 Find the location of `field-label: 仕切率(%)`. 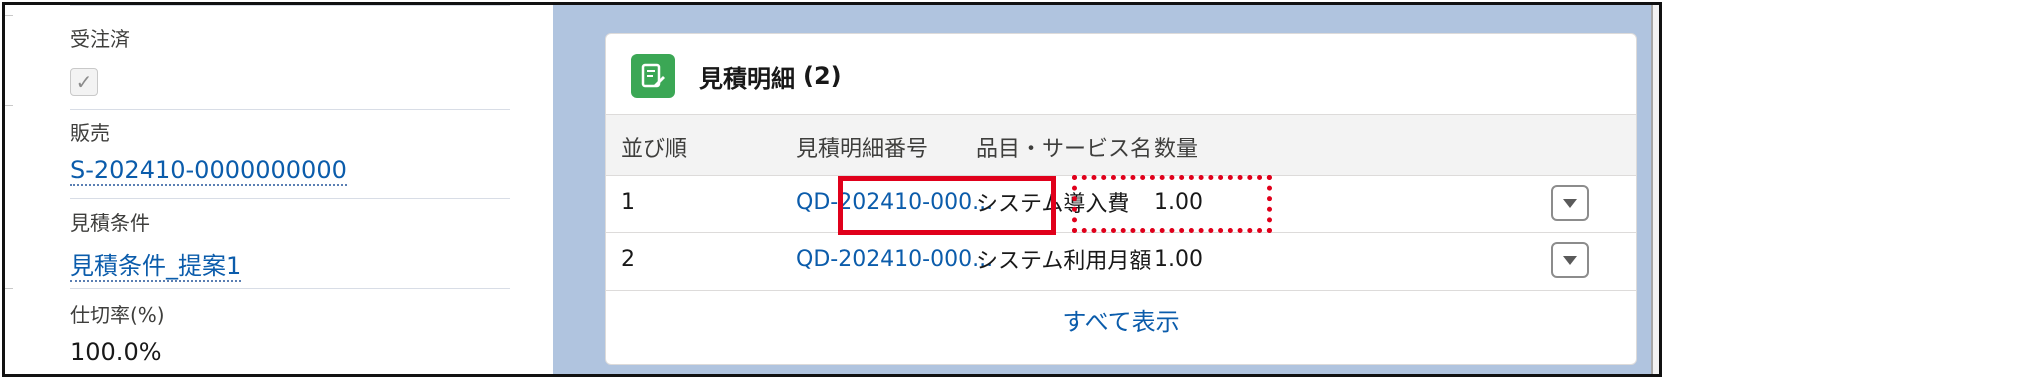

field-label: 仕切率(%) is located at coordinates (117, 315).